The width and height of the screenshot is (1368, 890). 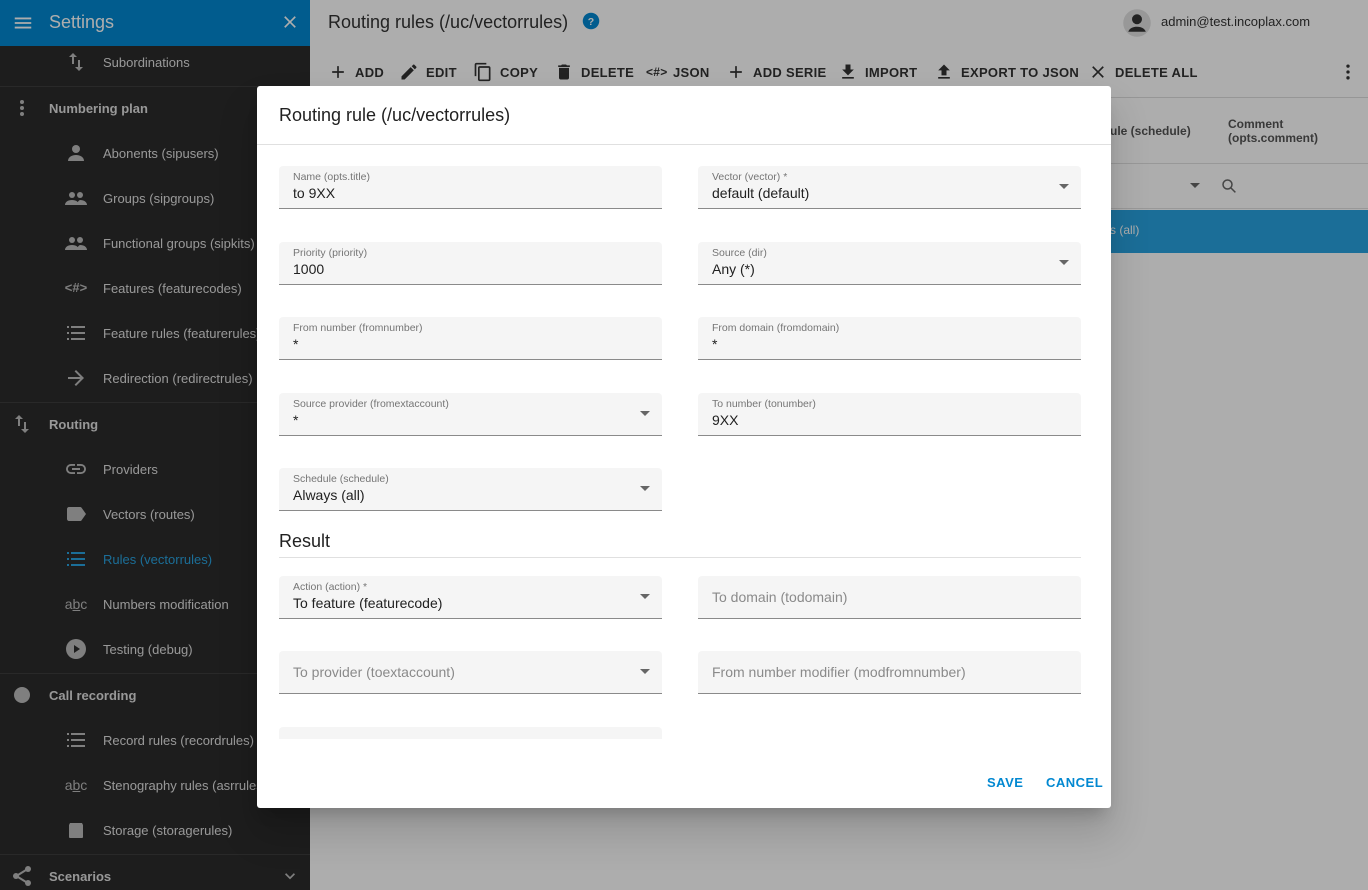 What do you see at coordinates (889, 187) in the screenshot?
I see `vector-select: Vector (vector) * default (default)` at bounding box center [889, 187].